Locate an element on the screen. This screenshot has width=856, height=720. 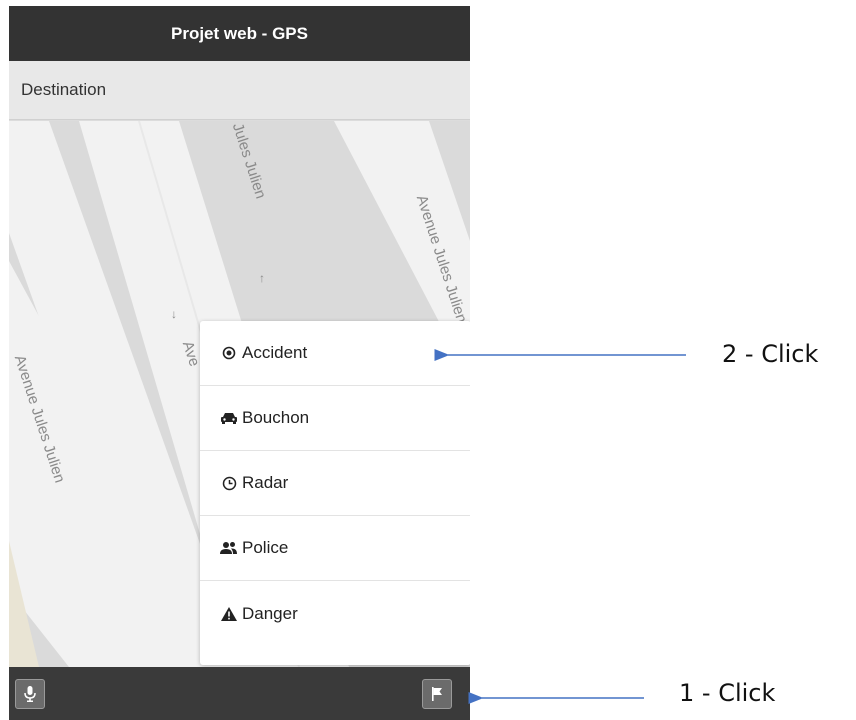
menu-item-label: Danger is located at coordinates (270, 613).